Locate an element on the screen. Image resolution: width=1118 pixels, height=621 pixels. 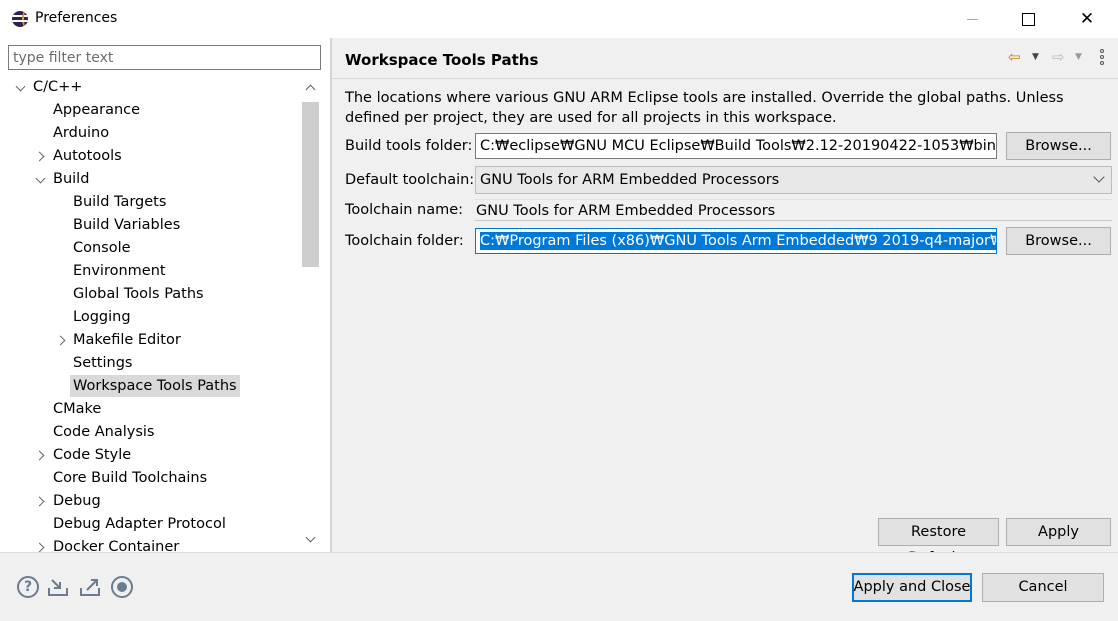
help-icon: ? is located at coordinates (28, 587).